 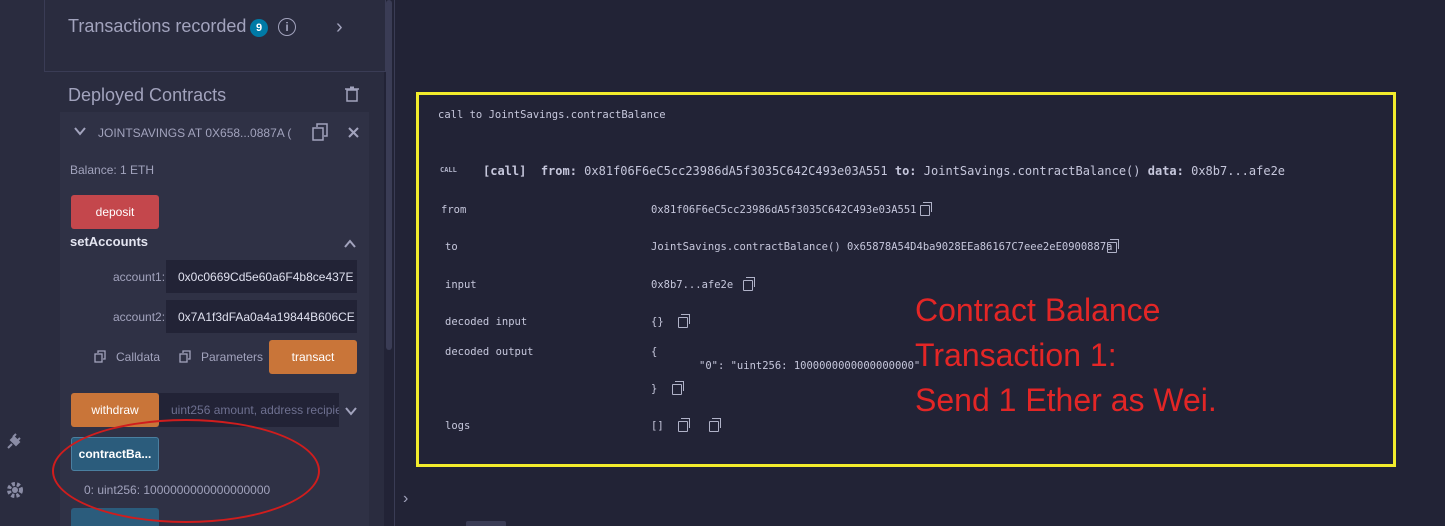 What do you see at coordinates (185, 359) in the screenshot?
I see `parameters-copy-icon` at bounding box center [185, 359].